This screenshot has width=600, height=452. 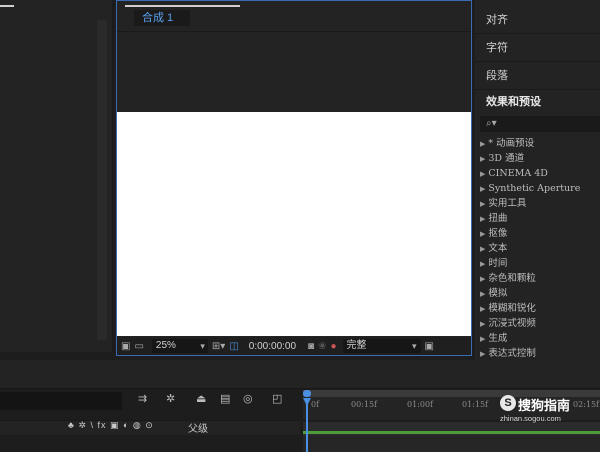 What do you see at coordinates (530, 418) in the screenshot?
I see `watermark-url: zhinan.sogou.com` at bounding box center [530, 418].